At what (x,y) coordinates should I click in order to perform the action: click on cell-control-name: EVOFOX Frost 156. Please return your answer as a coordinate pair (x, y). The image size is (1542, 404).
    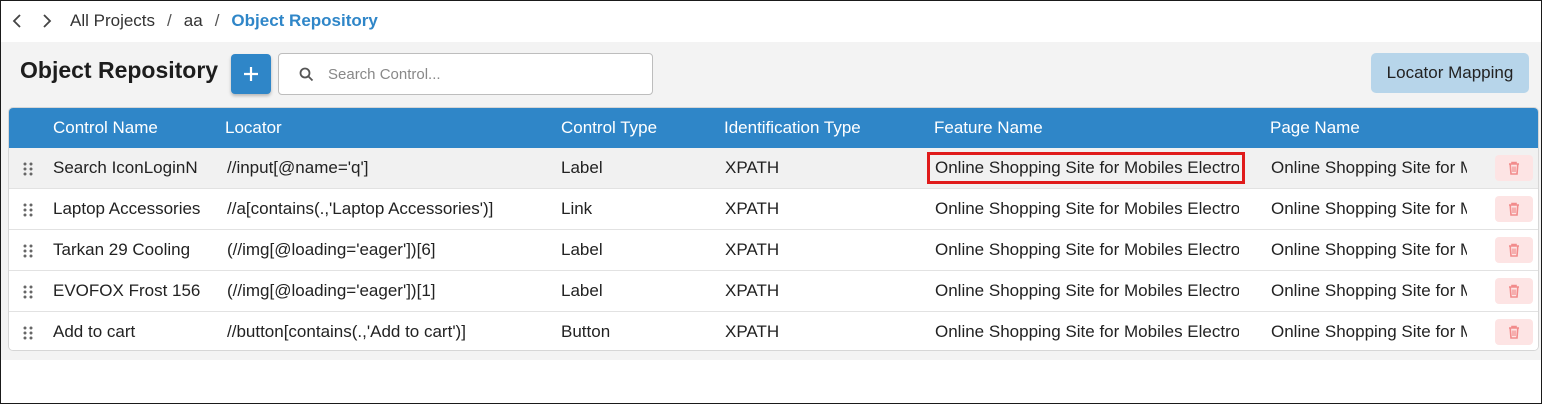
    Looking at the image, I should click on (127, 290).